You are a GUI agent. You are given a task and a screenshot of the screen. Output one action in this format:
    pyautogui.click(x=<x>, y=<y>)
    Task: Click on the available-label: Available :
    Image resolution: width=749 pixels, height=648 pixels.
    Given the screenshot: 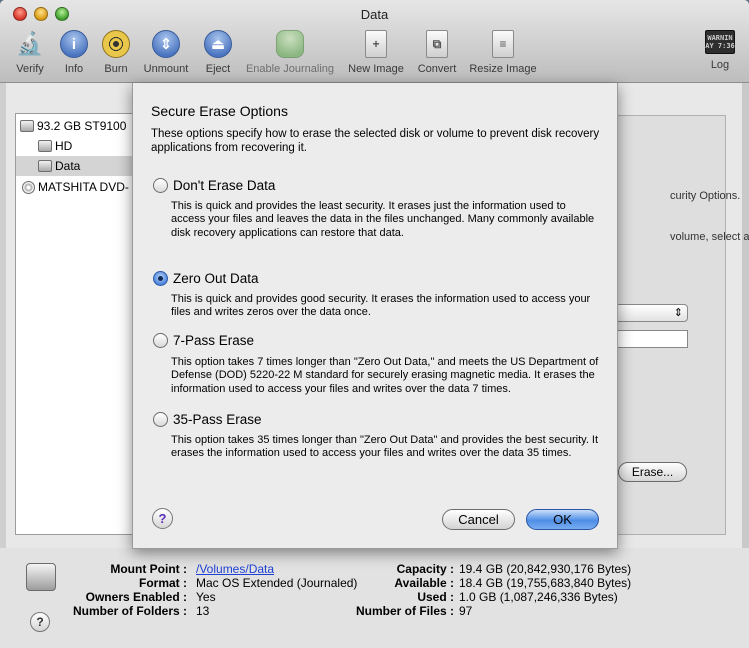 What is the action you would take?
    pyautogui.click(x=424, y=583)
    